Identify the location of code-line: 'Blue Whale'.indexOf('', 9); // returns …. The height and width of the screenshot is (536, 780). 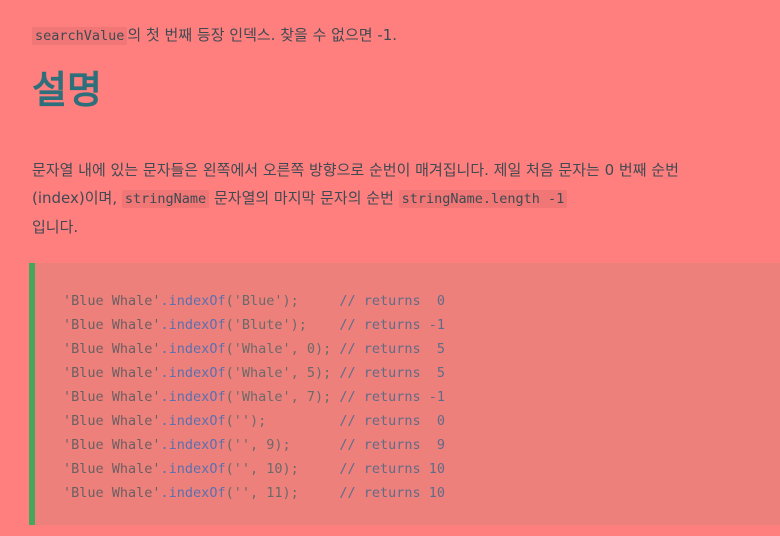
(254, 445).